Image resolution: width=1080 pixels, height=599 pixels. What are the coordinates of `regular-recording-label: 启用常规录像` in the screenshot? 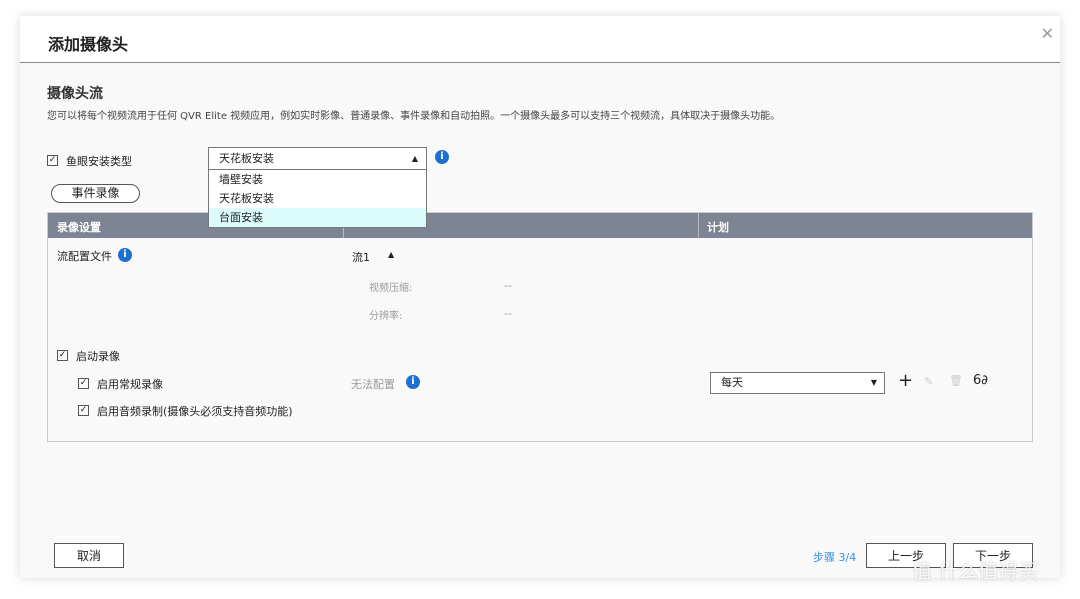 It's located at (130, 384).